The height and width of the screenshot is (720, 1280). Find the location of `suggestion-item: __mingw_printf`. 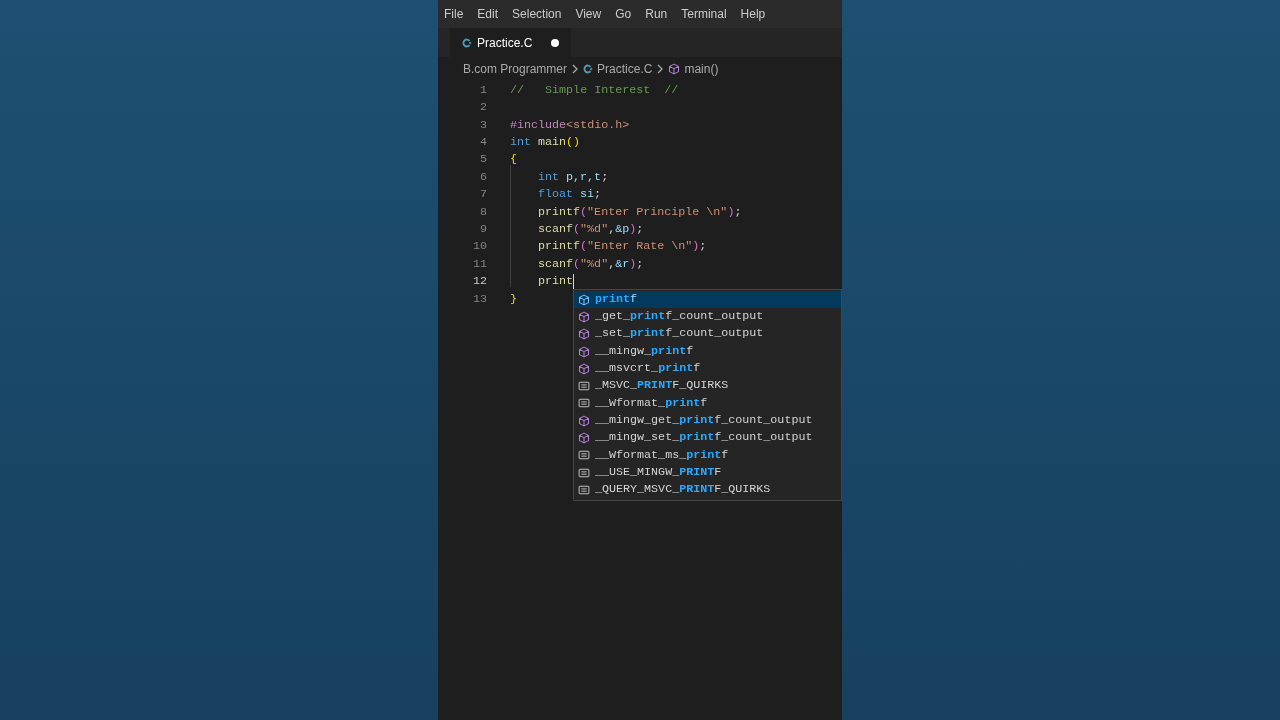

suggestion-item: __mingw_printf is located at coordinates (707, 351).